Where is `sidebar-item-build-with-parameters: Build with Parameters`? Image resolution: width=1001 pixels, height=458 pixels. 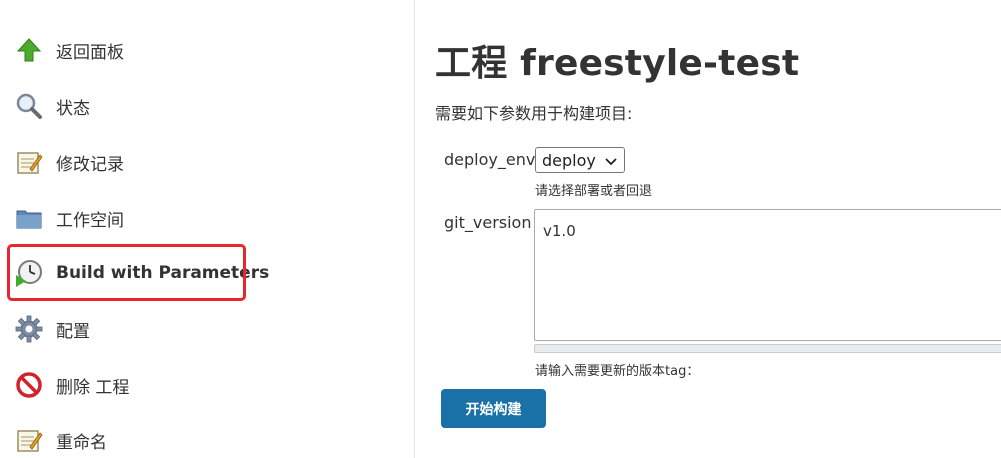
sidebar-item-build-with-parameters: Build with Parameters is located at coordinates (141, 273).